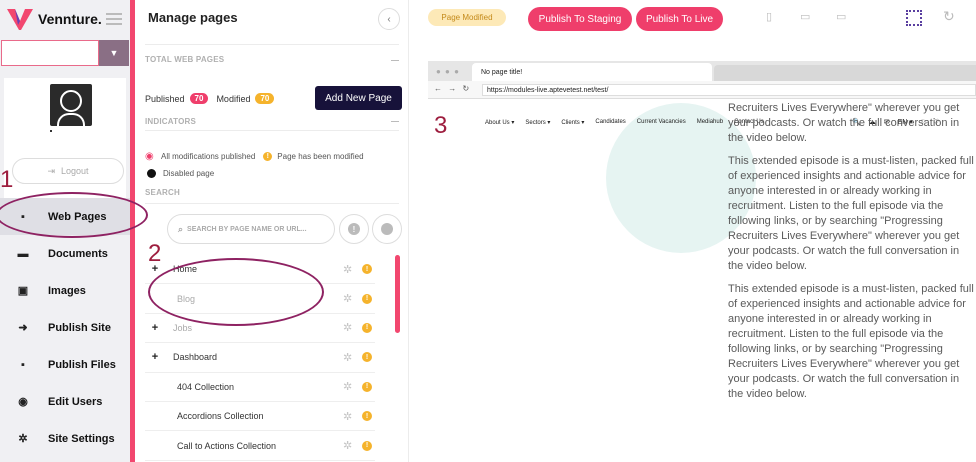 The width and height of the screenshot is (976, 462). What do you see at coordinates (265, 98) in the screenshot?
I see `modified-count-badge: 70` at bounding box center [265, 98].